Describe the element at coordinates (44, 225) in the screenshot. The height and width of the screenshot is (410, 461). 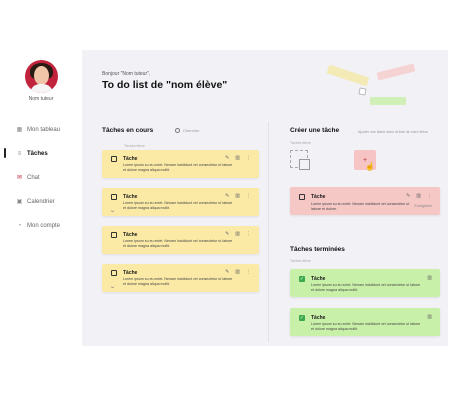
I see `sidebar-item-label: Mon compte` at that location.